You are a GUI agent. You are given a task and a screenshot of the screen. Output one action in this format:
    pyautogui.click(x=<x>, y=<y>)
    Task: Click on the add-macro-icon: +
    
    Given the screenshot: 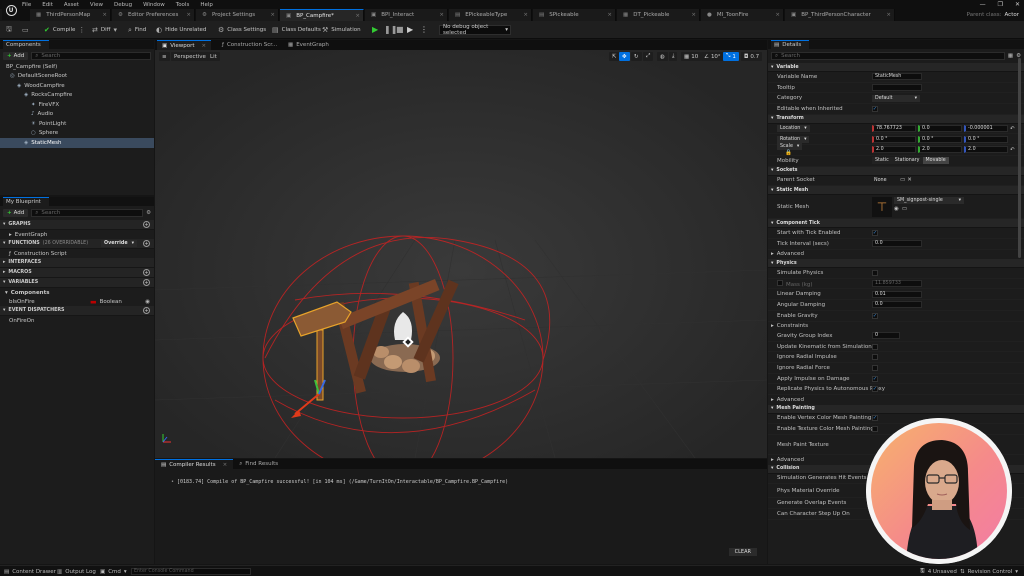 What is the action you would take?
    pyautogui.click(x=146, y=272)
    